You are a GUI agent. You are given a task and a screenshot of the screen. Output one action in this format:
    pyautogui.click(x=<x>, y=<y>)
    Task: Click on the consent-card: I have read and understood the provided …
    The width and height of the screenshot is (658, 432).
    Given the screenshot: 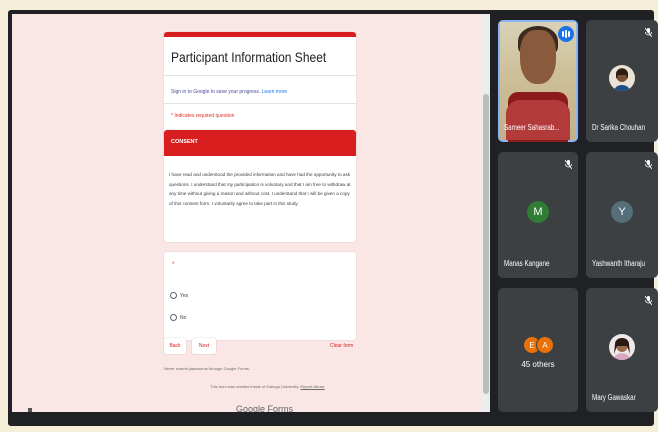 What is the action you would take?
    pyautogui.click(x=260, y=199)
    